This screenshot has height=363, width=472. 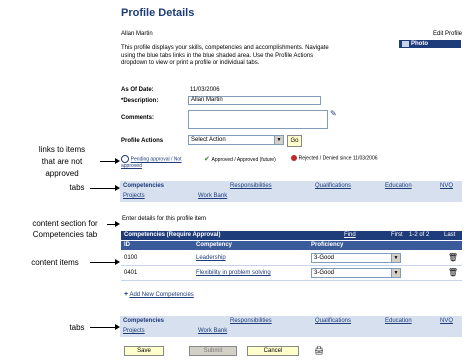 What do you see at coordinates (127, 245) in the screenshot?
I see `column-id: ID` at bounding box center [127, 245].